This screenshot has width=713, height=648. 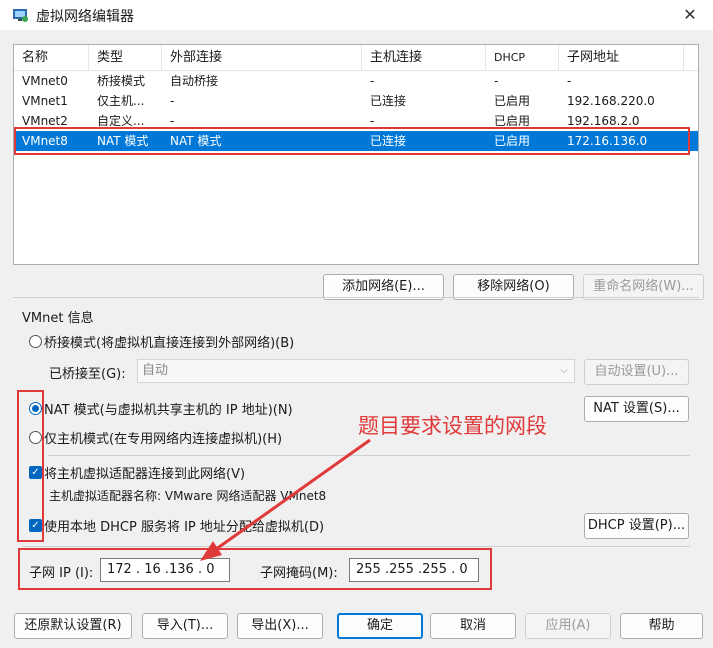 What do you see at coordinates (564, 370) in the screenshot?
I see `chevron-down-icon: ⌵` at bounding box center [564, 370].